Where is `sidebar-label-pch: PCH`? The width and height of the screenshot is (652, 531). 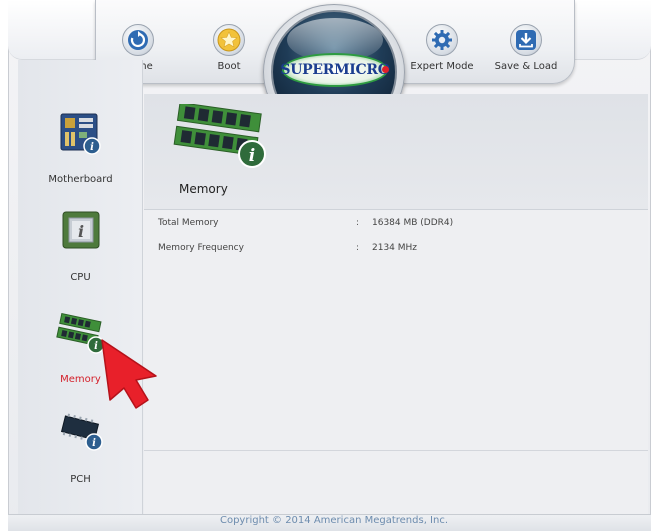 sidebar-label-pch: PCH is located at coordinates (80, 479).